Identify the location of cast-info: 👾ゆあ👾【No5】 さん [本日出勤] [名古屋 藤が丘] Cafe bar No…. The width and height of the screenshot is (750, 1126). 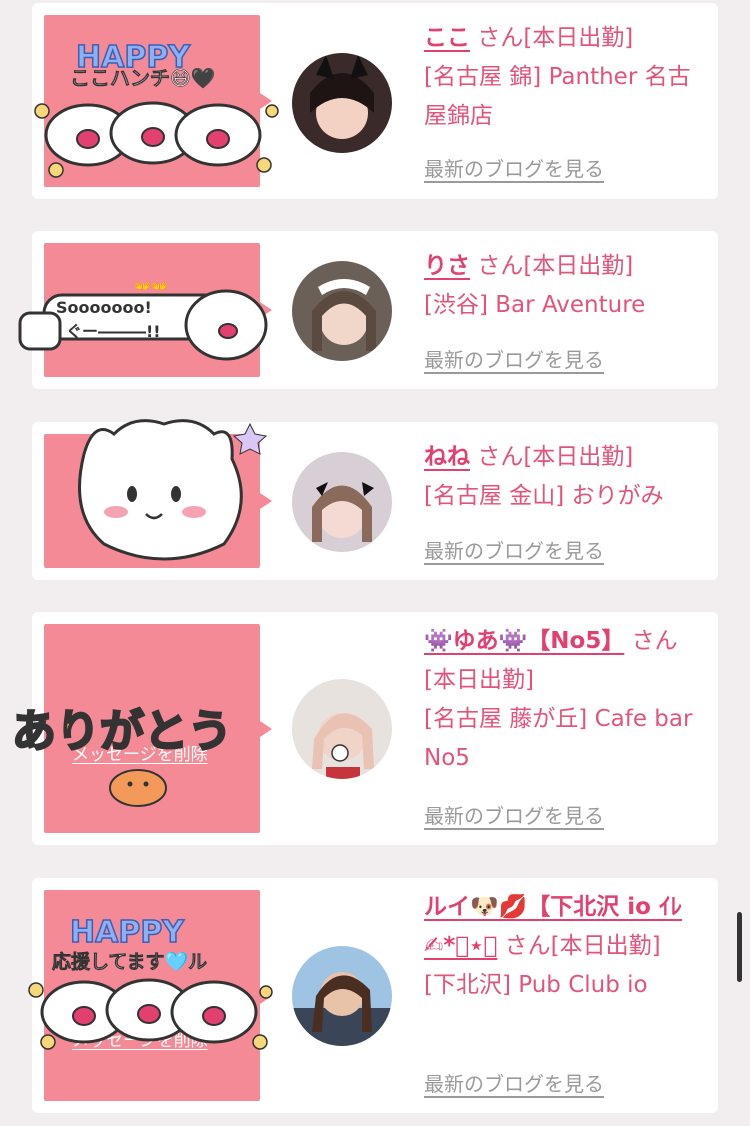
(560, 700).